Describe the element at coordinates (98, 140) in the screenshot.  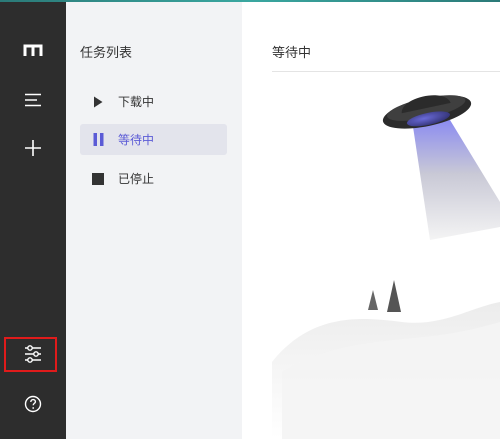
I see `pause-icon` at that location.